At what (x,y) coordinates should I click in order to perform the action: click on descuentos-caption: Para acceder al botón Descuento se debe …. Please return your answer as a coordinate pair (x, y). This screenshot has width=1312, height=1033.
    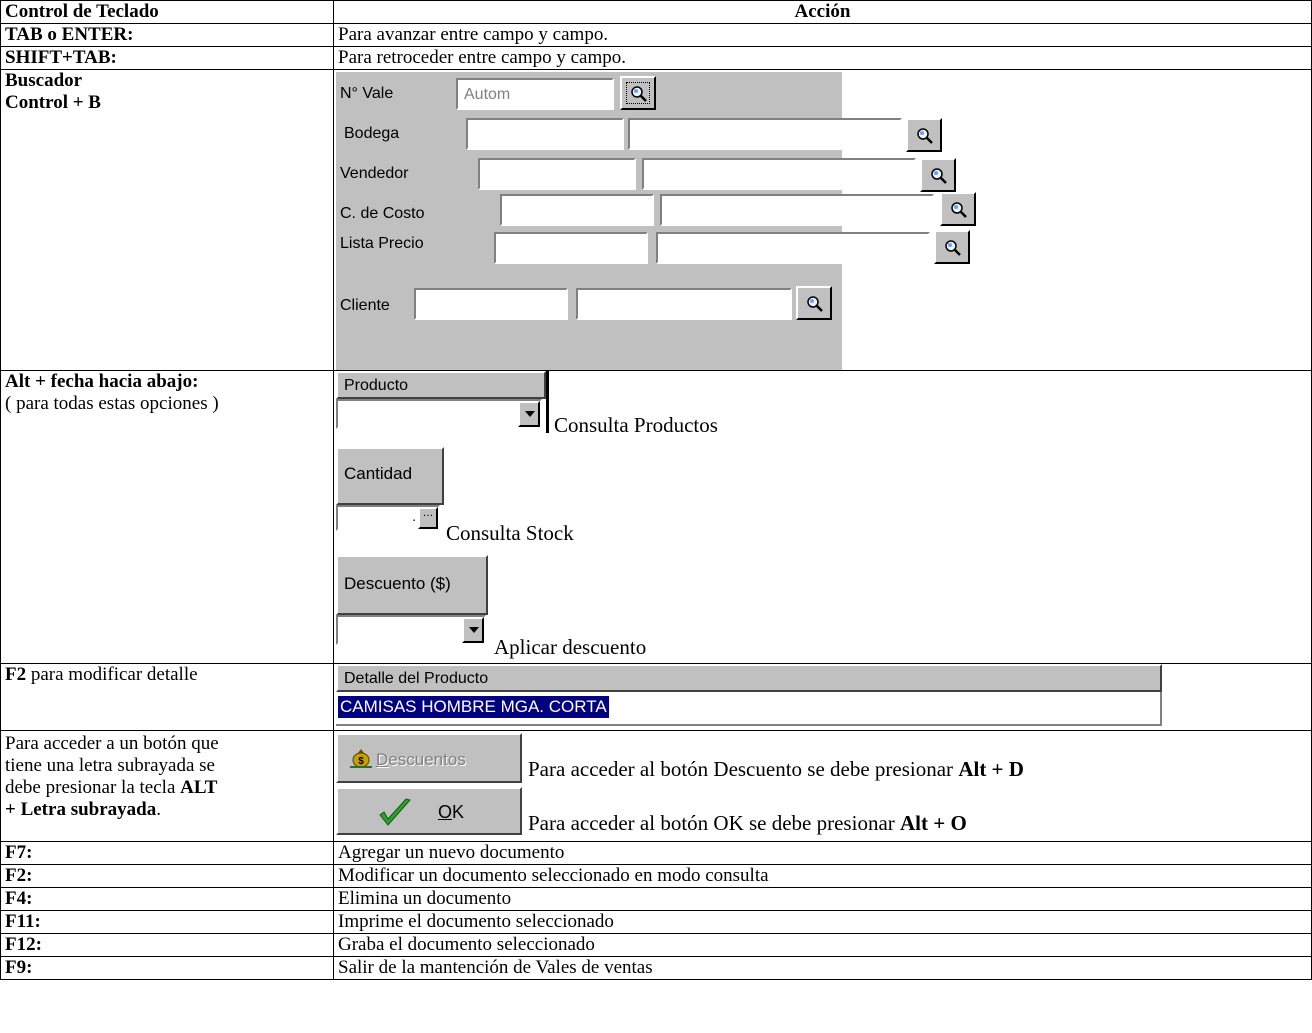
    Looking at the image, I should click on (776, 769).